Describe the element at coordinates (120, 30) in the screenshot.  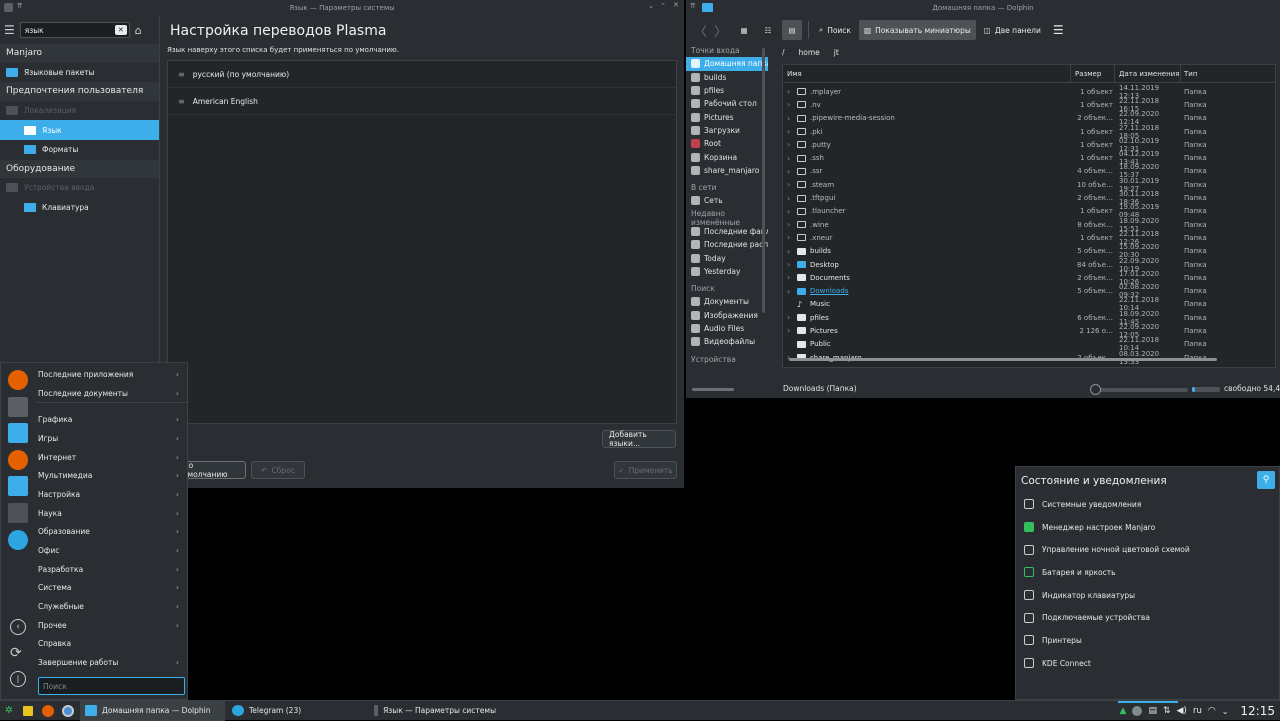
I see `clear-search-icon: ✕` at that location.